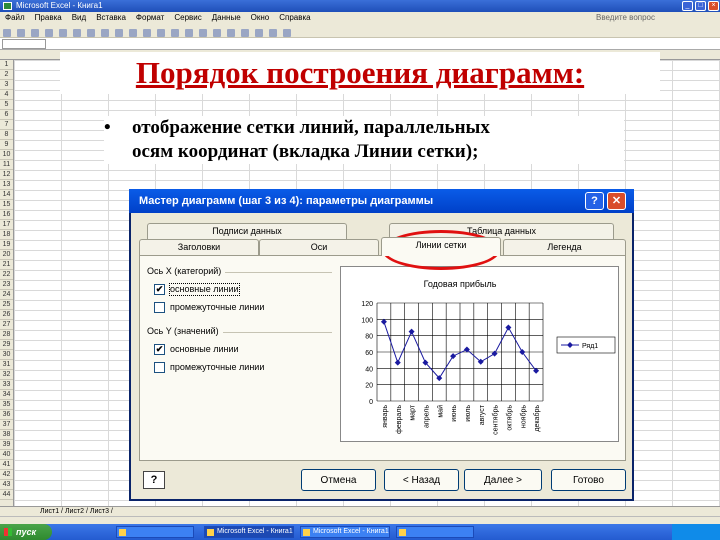 The height and width of the screenshot is (540, 720). What do you see at coordinates (15, 18) in the screenshot?
I see `menu-item: Файл` at bounding box center [15, 18].